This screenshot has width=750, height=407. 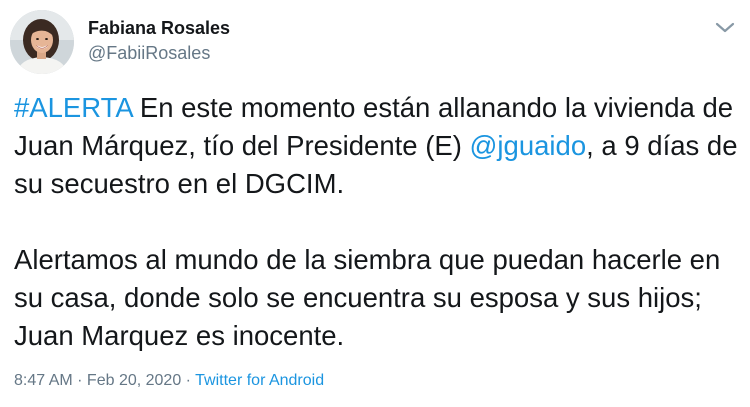 What do you see at coordinates (73, 107) in the screenshot?
I see `hashtag-link: #ALERTA` at bounding box center [73, 107].